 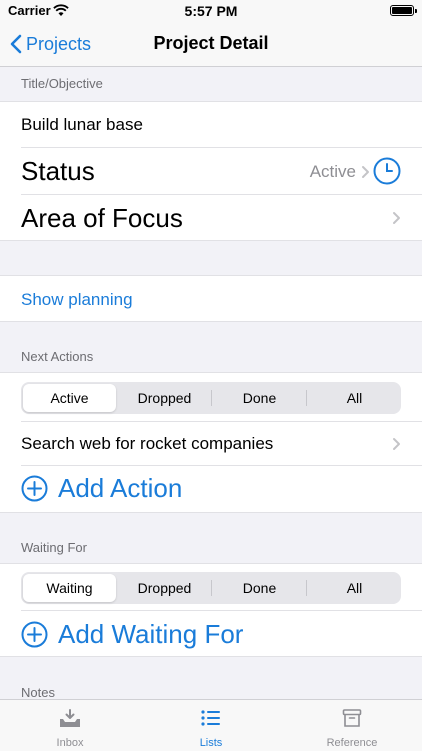 I want to click on waiting-for-filter: Waiting Dropped Done All, so click(x=211, y=588).